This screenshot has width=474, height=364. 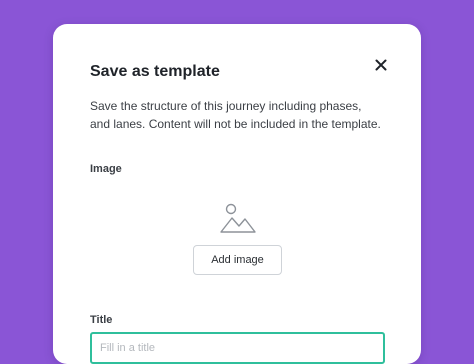 What do you see at coordinates (238, 218) in the screenshot?
I see `image-icon` at bounding box center [238, 218].